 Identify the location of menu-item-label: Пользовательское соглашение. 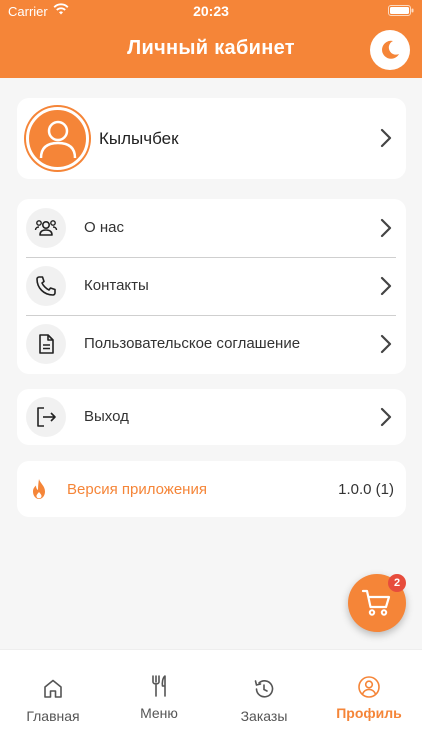
(192, 343).